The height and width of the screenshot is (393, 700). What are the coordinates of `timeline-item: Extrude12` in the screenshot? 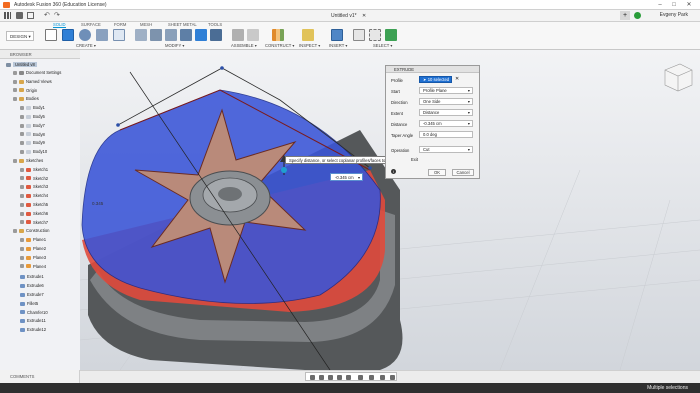 It's located at (33, 329).